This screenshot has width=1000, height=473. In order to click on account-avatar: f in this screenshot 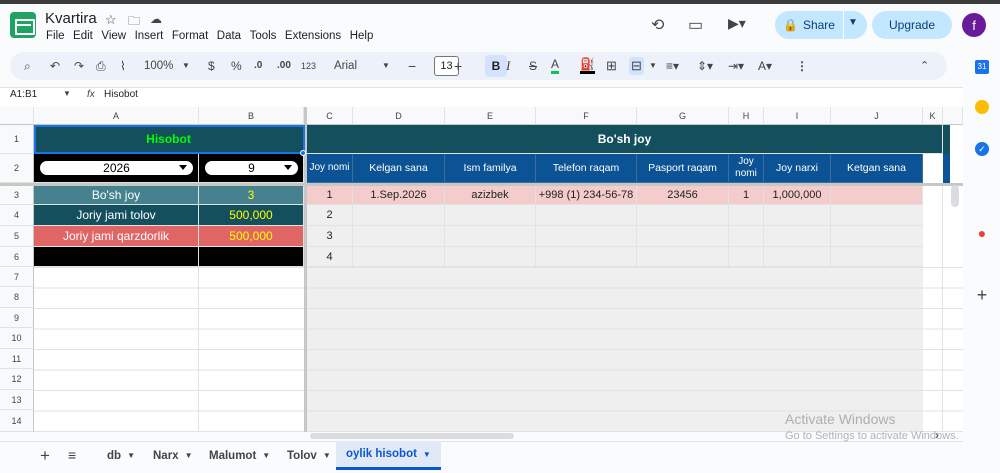, I will do `click(974, 25)`.